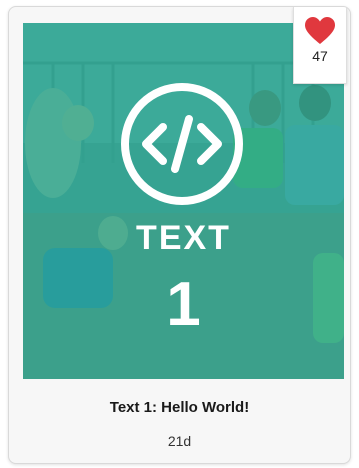 The width and height of the screenshot is (359, 468). What do you see at coordinates (183, 238) in the screenshot?
I see `thumbnail-type-label: TEXT` at bounding box center [183, 238].